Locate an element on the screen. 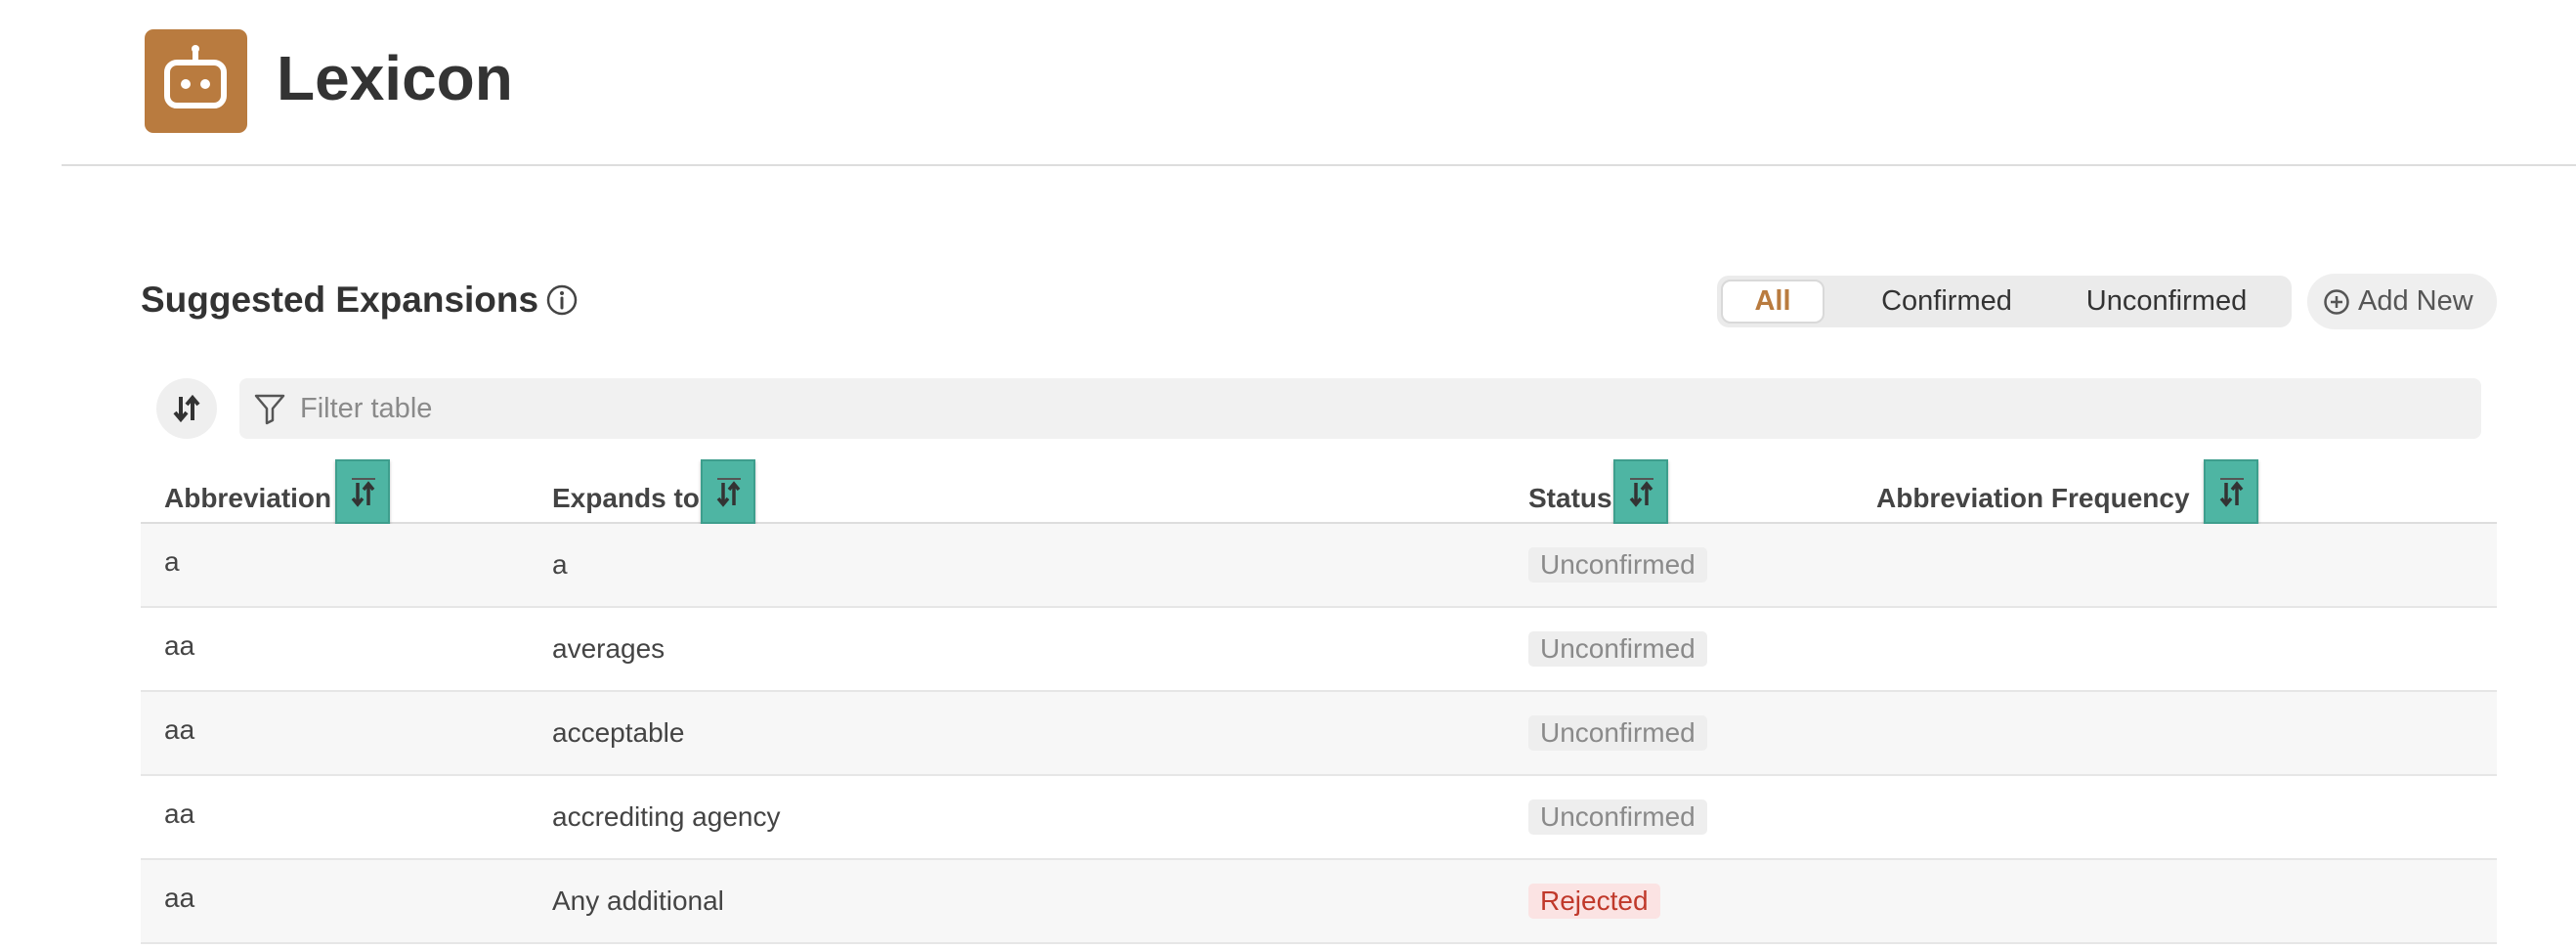 The width and height of the screenshot is (2576, 950). cell-expands-to: accrediting agency is located at coordinates (666, 816).